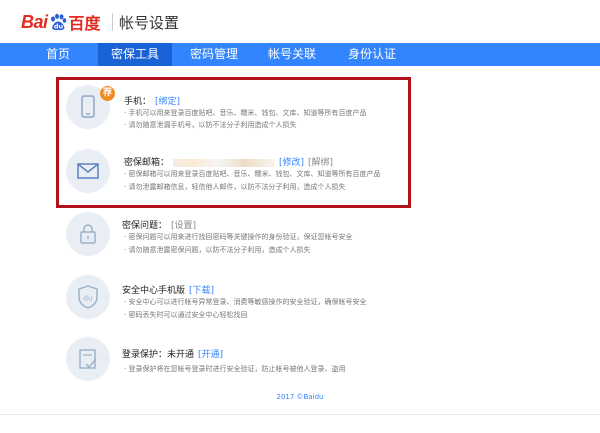  What do you see at coordinates (149, 23) in the screenshot?
I see `page-title: 帐号设置` at bounding box center [149, 23].